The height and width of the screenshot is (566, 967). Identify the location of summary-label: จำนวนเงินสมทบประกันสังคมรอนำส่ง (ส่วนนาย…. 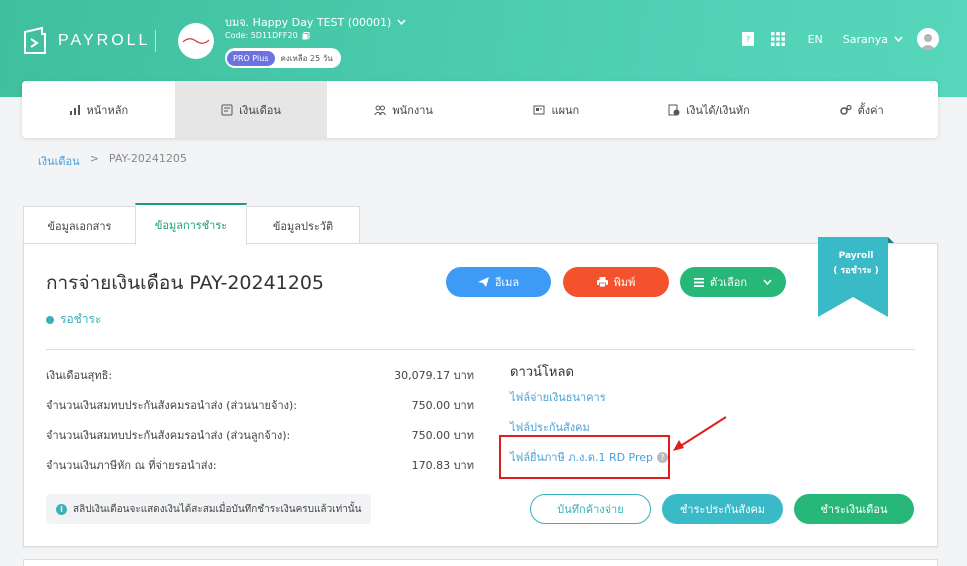
(171, 405).